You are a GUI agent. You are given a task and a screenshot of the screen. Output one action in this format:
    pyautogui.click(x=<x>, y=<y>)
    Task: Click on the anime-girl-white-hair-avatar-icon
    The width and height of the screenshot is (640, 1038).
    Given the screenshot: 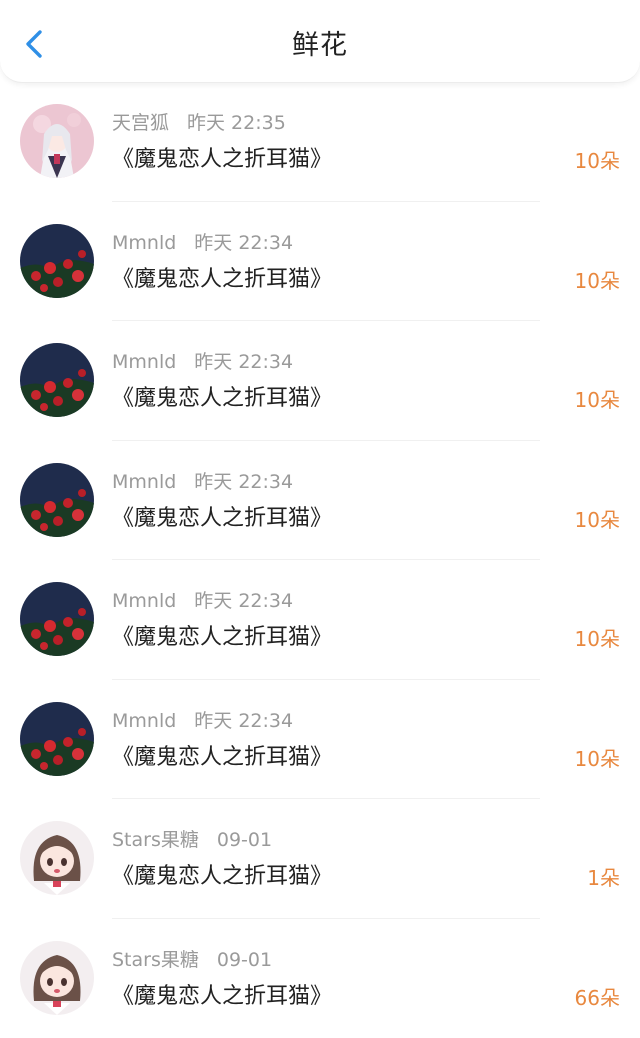 What is the action you would take?
    pyautogui.click(x=57, y=141)
    